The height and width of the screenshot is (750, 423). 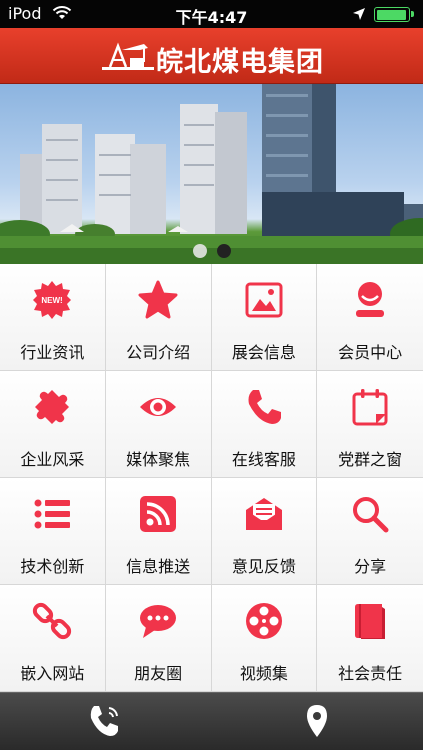 What do you see at coordinates (52, 621) in the screenshot?
I see `link-icon` at bounding box center [52, 621].